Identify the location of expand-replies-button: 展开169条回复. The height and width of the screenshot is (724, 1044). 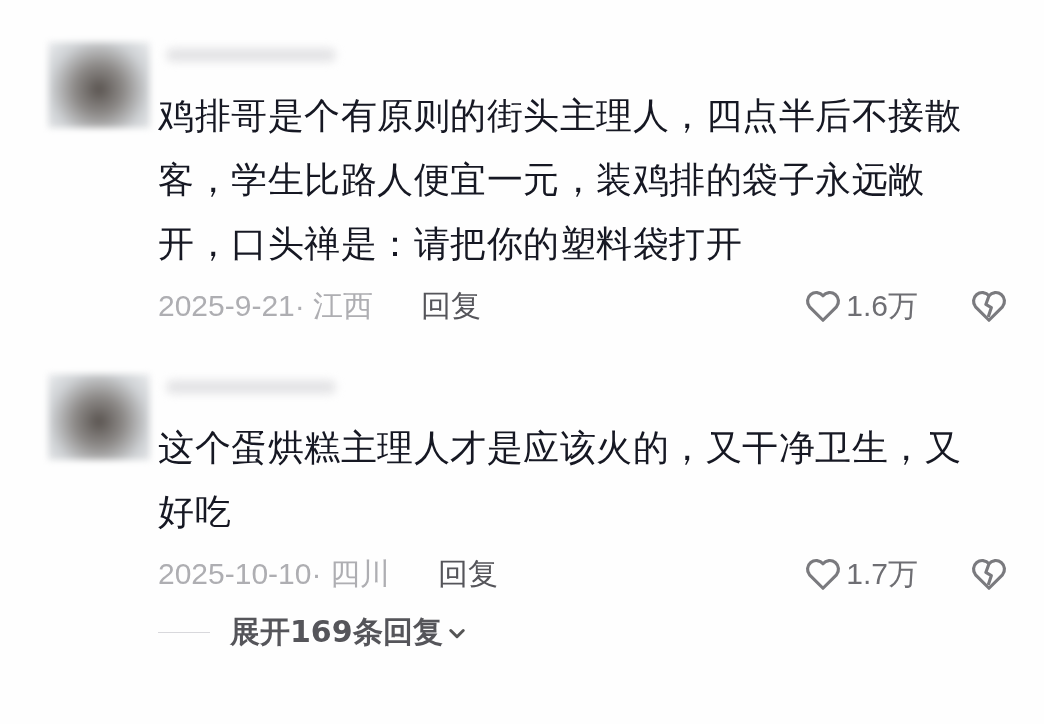
(348, 632).